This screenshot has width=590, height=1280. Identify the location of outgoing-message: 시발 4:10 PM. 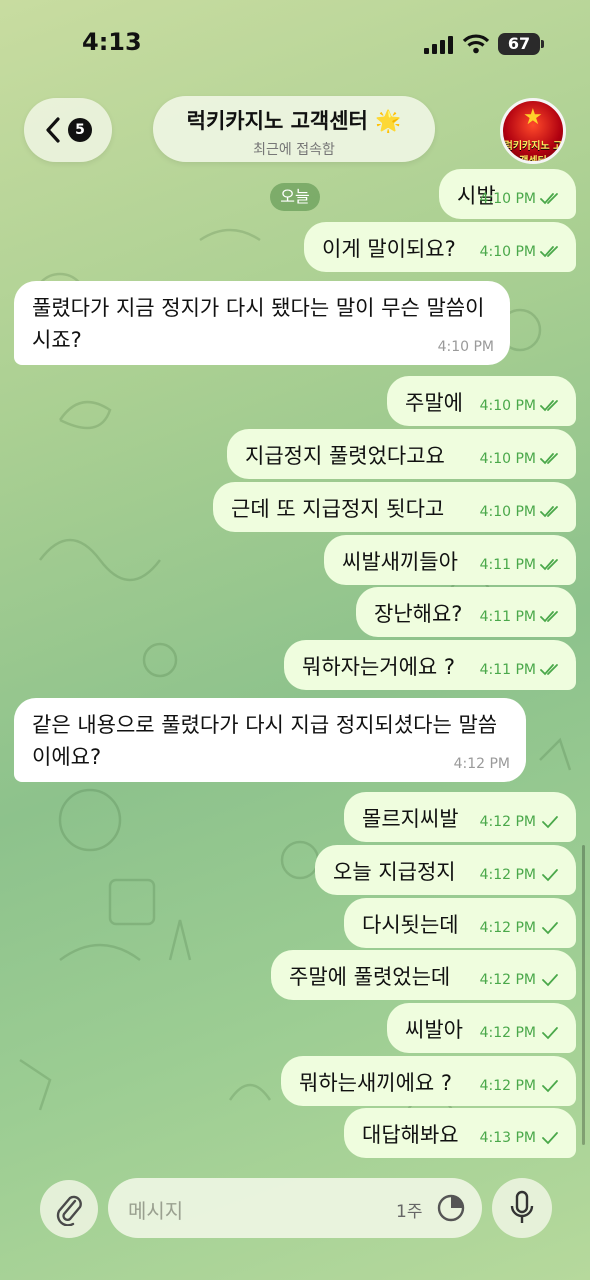
(507, 194).